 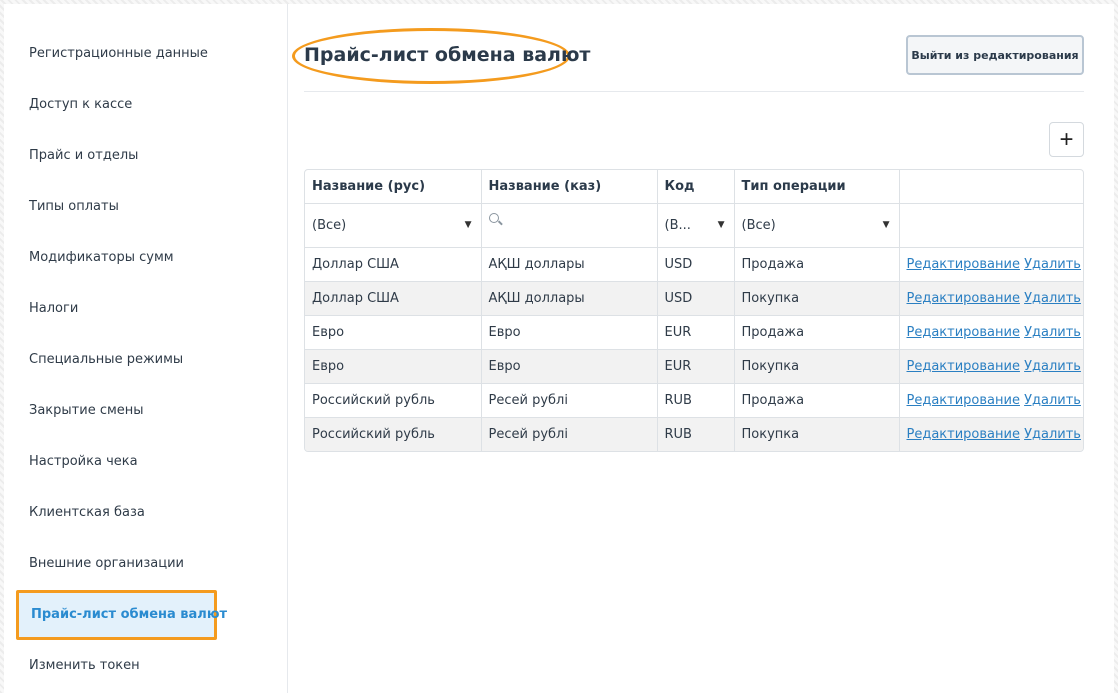 What do you see at coordinates (991, 225) in the screenshot?
I see `filter-actions-empty` at bounding box center [991, 225].